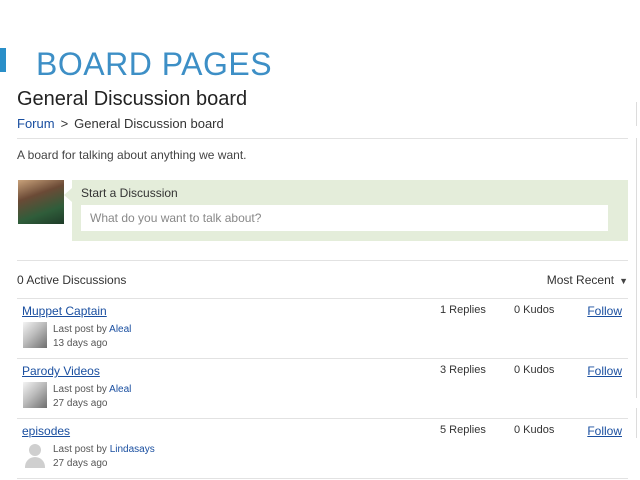 The width and height of the screenshot is (640, 480). What do you see at coordinates (61, 371) in the screenshot?
I see `discussion-title-link: Parody Videos` at bounding box center [61, 371].